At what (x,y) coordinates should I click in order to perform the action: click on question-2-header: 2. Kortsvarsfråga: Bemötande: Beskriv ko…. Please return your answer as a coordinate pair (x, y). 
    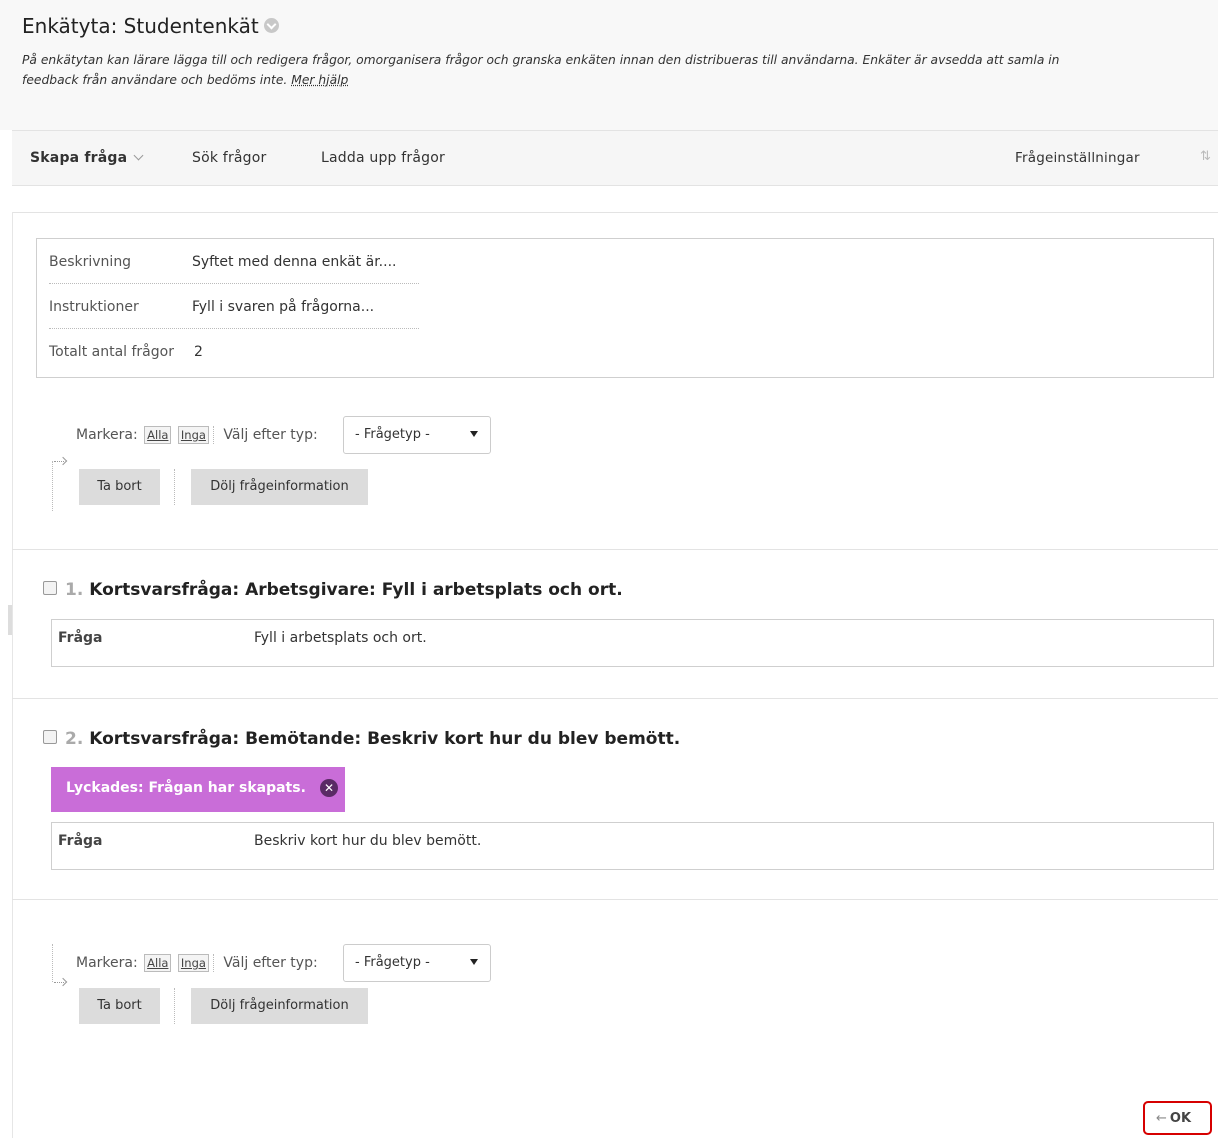
    Looking at the image, I should click on (361, 739).